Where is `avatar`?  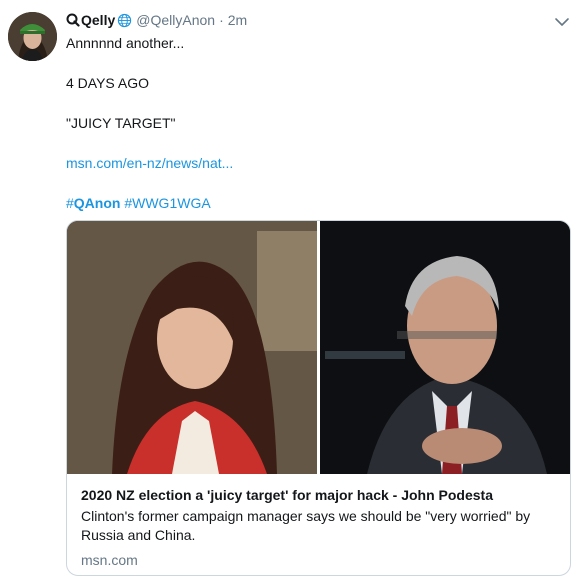
avatar is located at coordinates (32, 36).